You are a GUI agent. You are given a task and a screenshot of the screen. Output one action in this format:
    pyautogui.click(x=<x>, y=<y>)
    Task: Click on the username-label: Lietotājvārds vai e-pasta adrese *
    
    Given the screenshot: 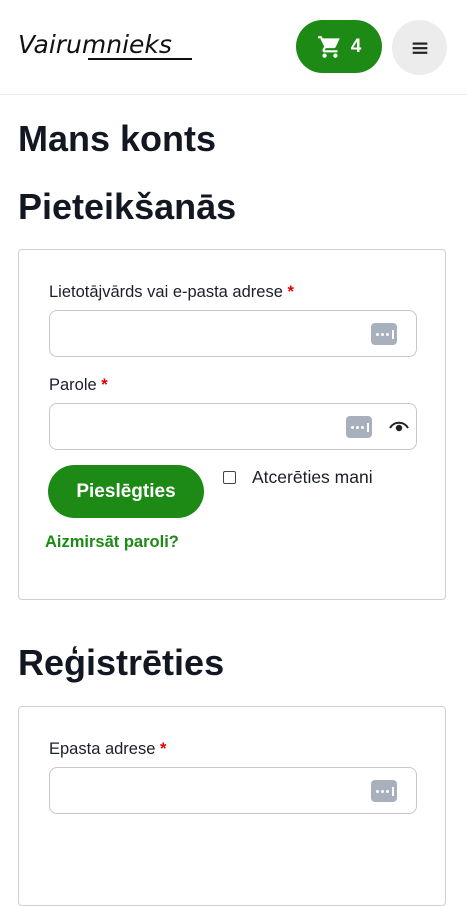 What is the action you would take?
    pyautogui.click(x=171, y=292)
    